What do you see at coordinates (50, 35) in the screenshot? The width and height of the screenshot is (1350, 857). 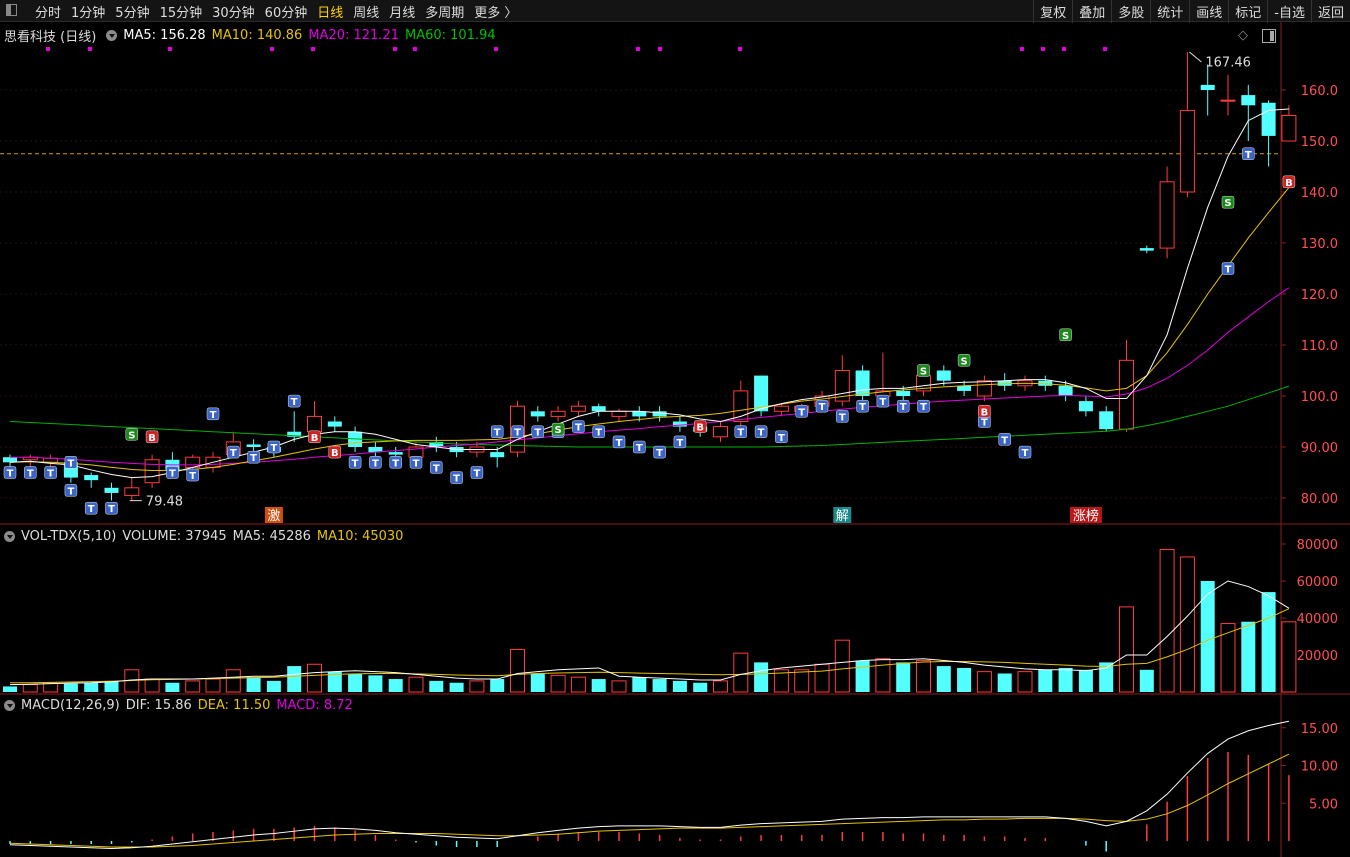 I see `stock-title: 思看科技 (日线)` at bounding box center [50, 35].